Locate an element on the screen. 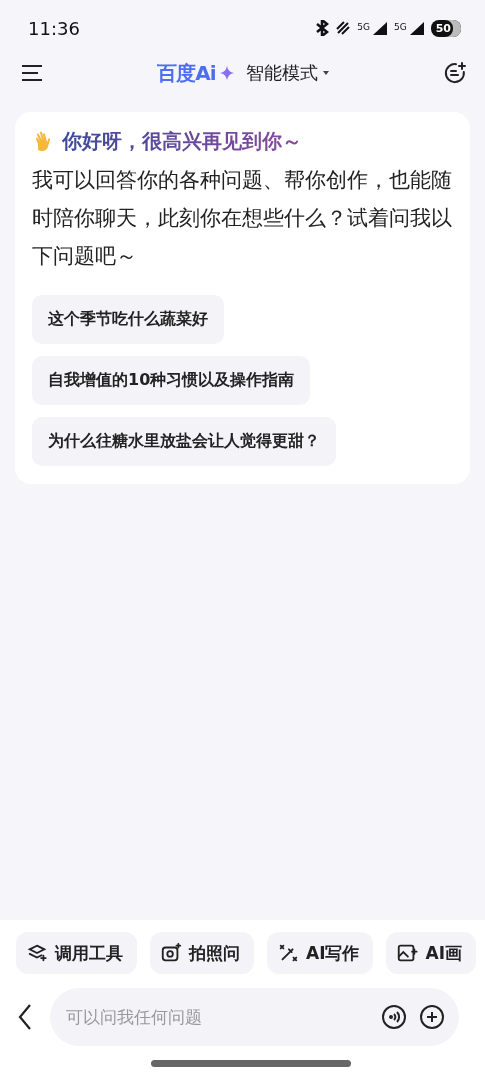  message-input: 可以问我任何问题 is located at coordinates (216, 1017).